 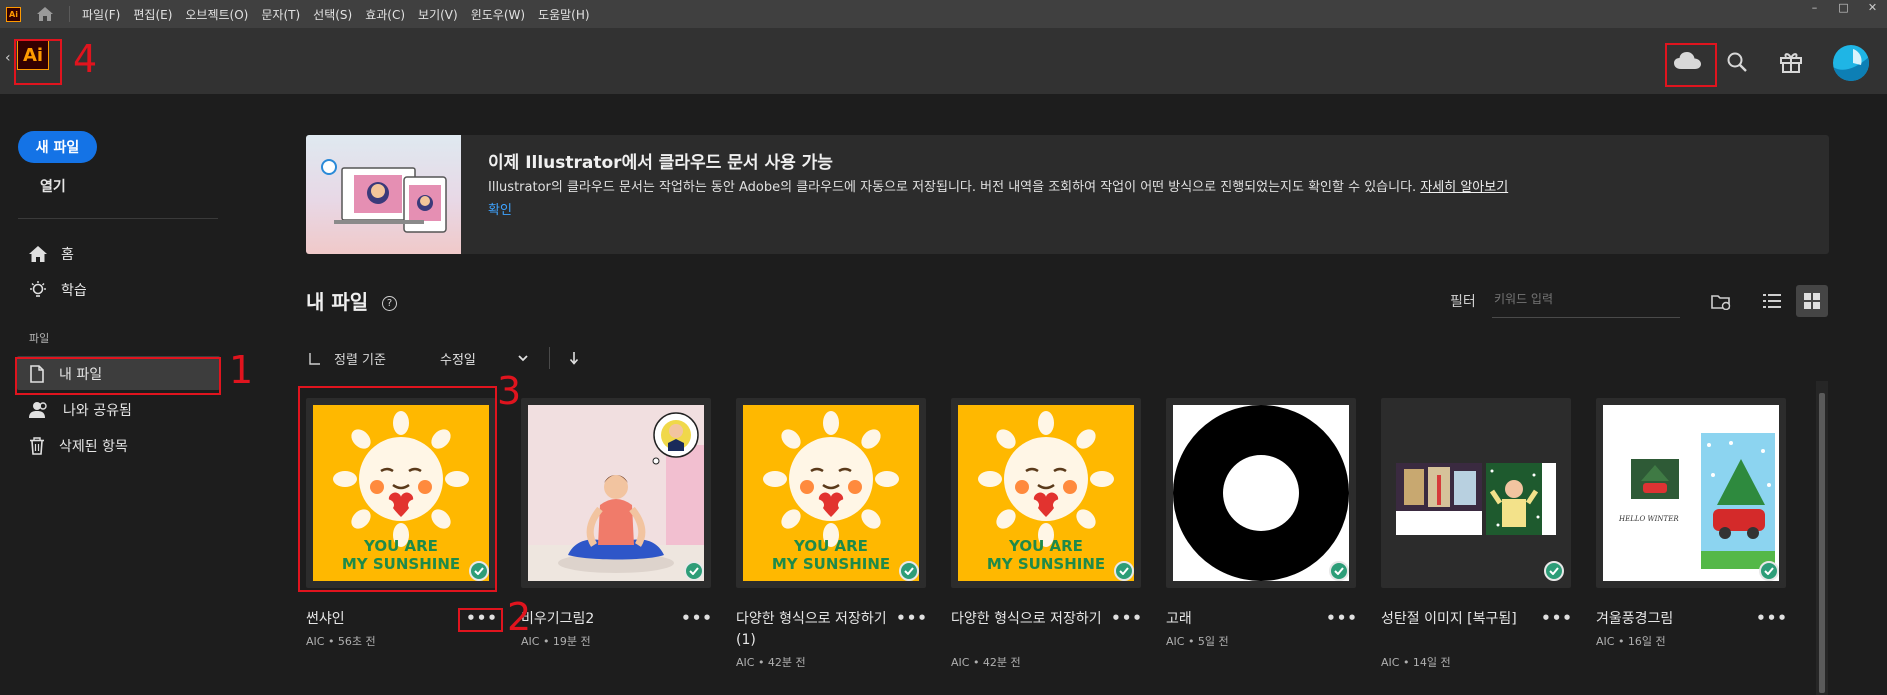 I want to click on file-name: 고래, so click(x=1246, y=619).